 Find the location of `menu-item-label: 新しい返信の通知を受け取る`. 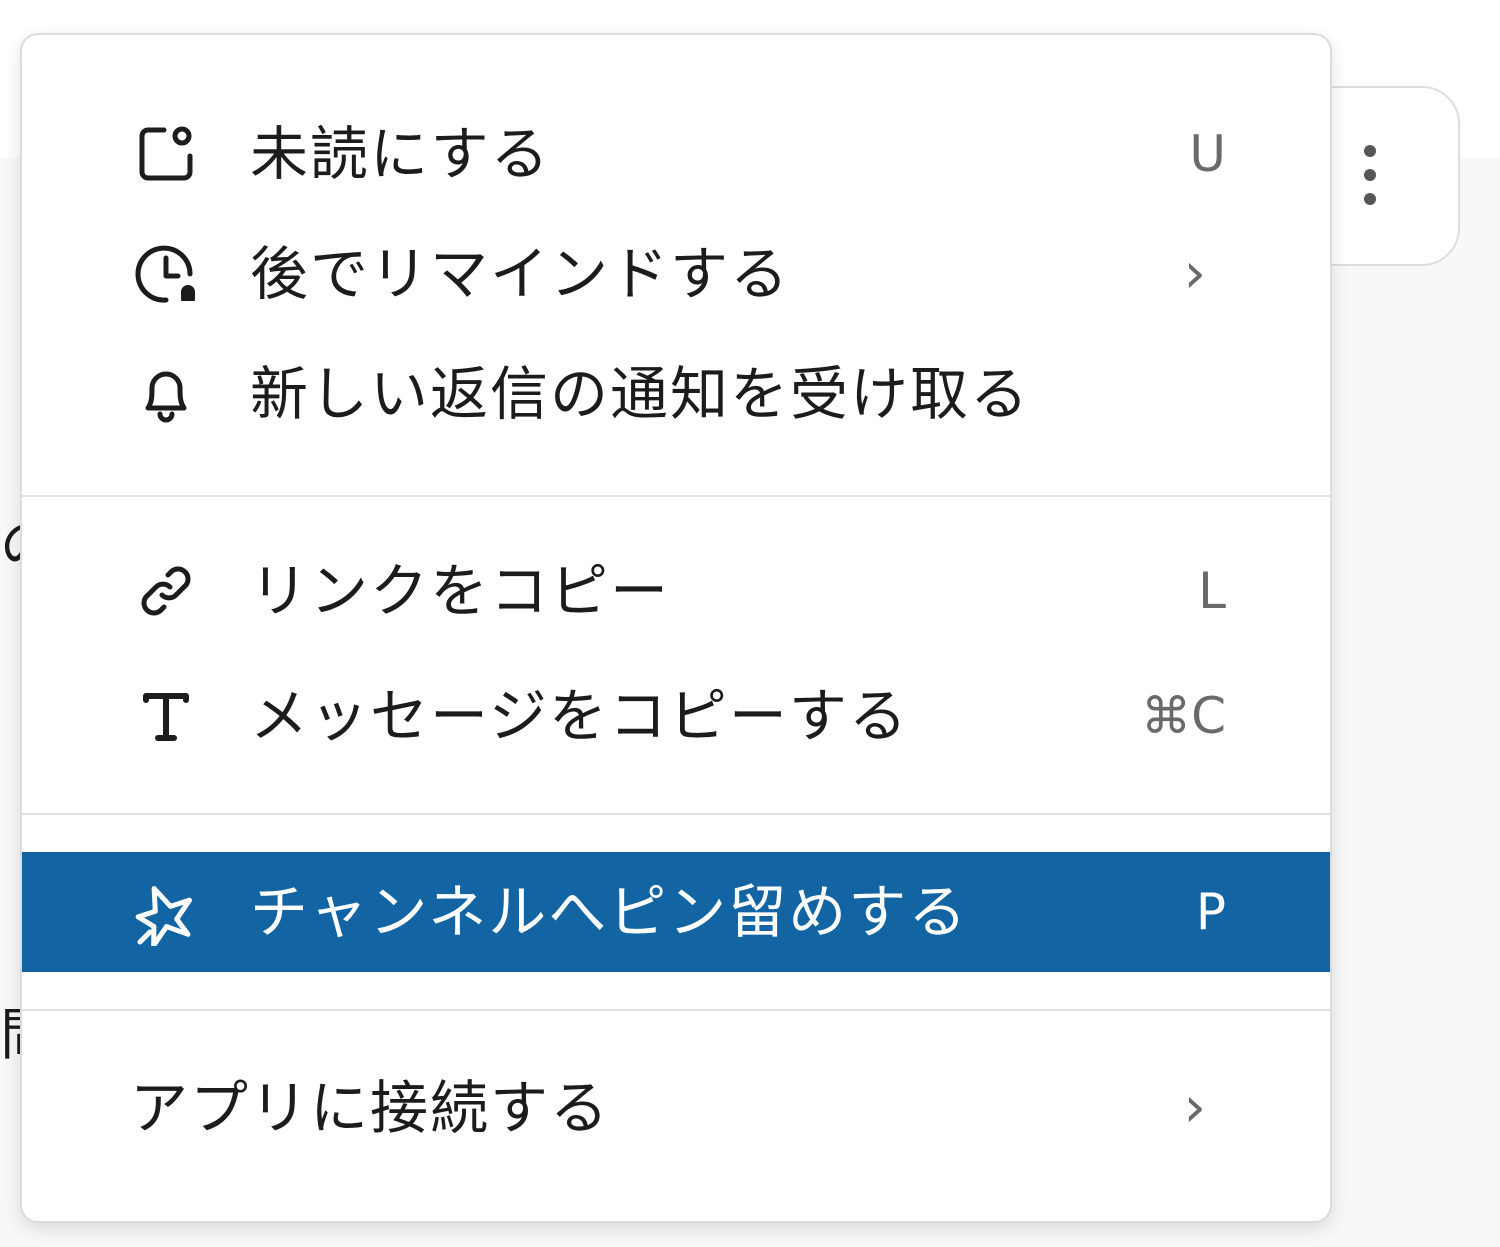

menu-item-label: 新しい返信の通知を受け取る is located at coordinates (640, 394).